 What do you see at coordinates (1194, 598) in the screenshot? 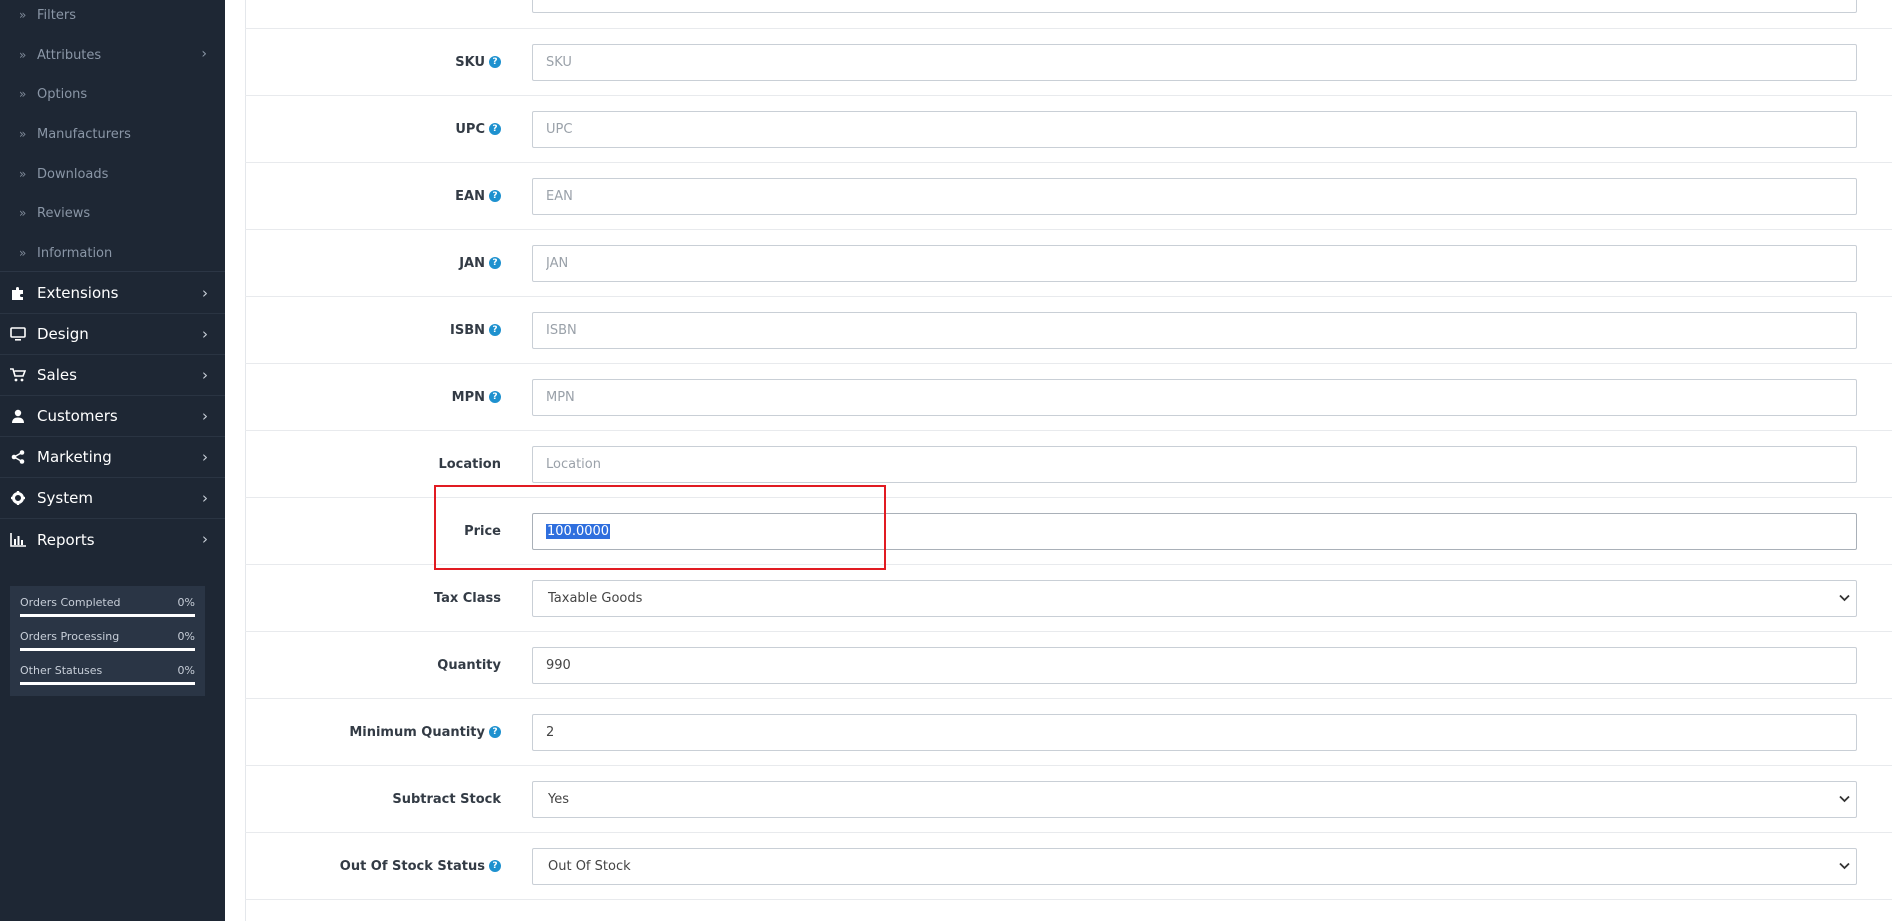
I see `tax-class-select: Taxable Goods` at bounding box center [1194, 598].